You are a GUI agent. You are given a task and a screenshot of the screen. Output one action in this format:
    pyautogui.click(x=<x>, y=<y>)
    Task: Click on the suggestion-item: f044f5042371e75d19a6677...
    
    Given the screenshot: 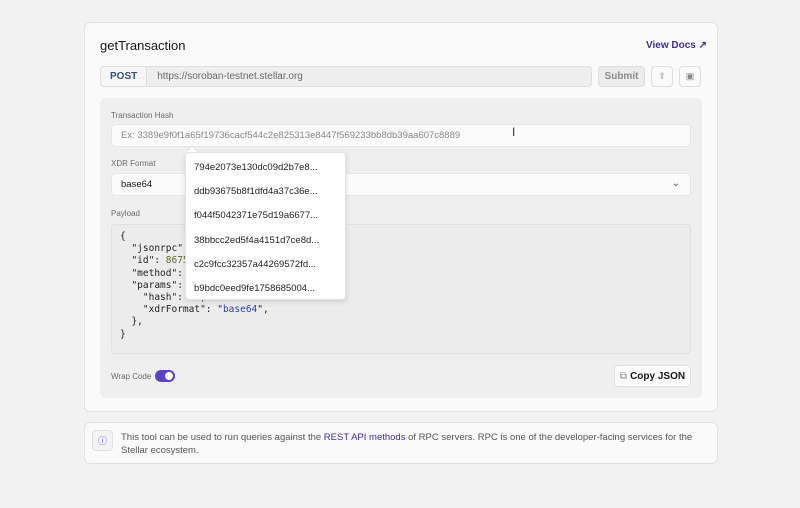 What is the action you would take?
    pyautogui.click(x=265, y=216)
    